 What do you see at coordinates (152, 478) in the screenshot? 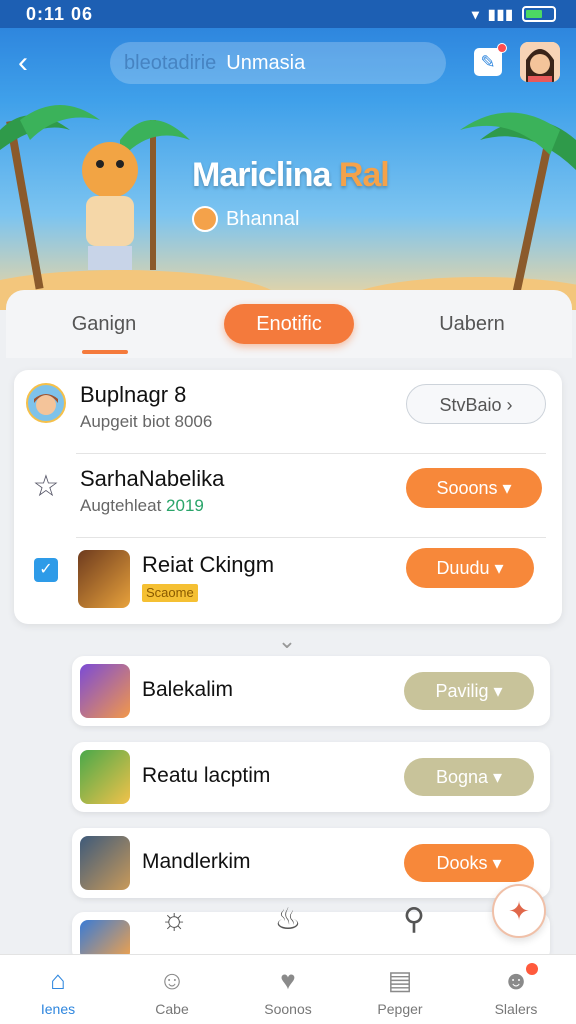
I see `item-title: SarhaNabelika` at bounding box center [152, 478].